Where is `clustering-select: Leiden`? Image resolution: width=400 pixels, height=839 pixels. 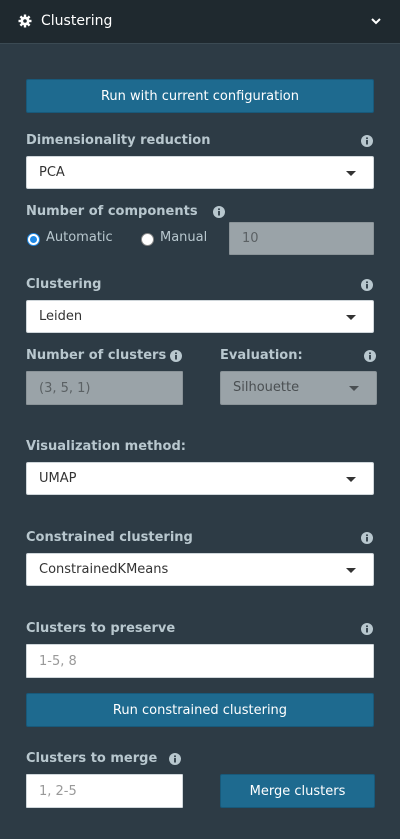
clustering-select: Leiden is located at coordinates (200, 316).